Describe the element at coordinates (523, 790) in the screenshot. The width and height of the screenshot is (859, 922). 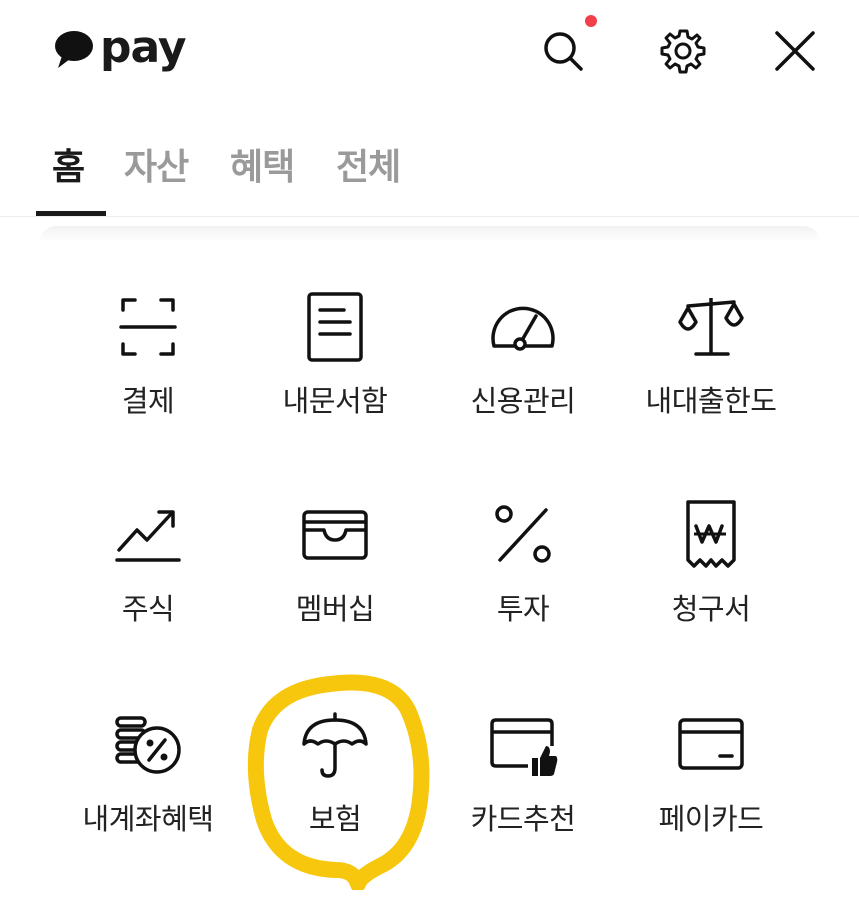
I see `menu-item-card-recommend: 카드추천` at that location.